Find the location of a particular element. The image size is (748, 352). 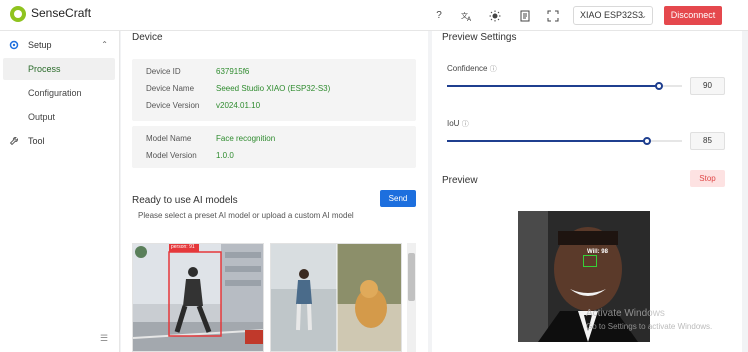

model-card-person: person: 91 is located at coordinates (198, 297).